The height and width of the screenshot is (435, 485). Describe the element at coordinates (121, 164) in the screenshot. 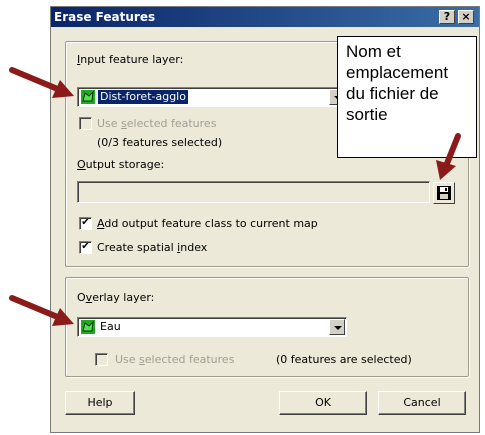

I see `output-storage-label: Output storage:` at that location.